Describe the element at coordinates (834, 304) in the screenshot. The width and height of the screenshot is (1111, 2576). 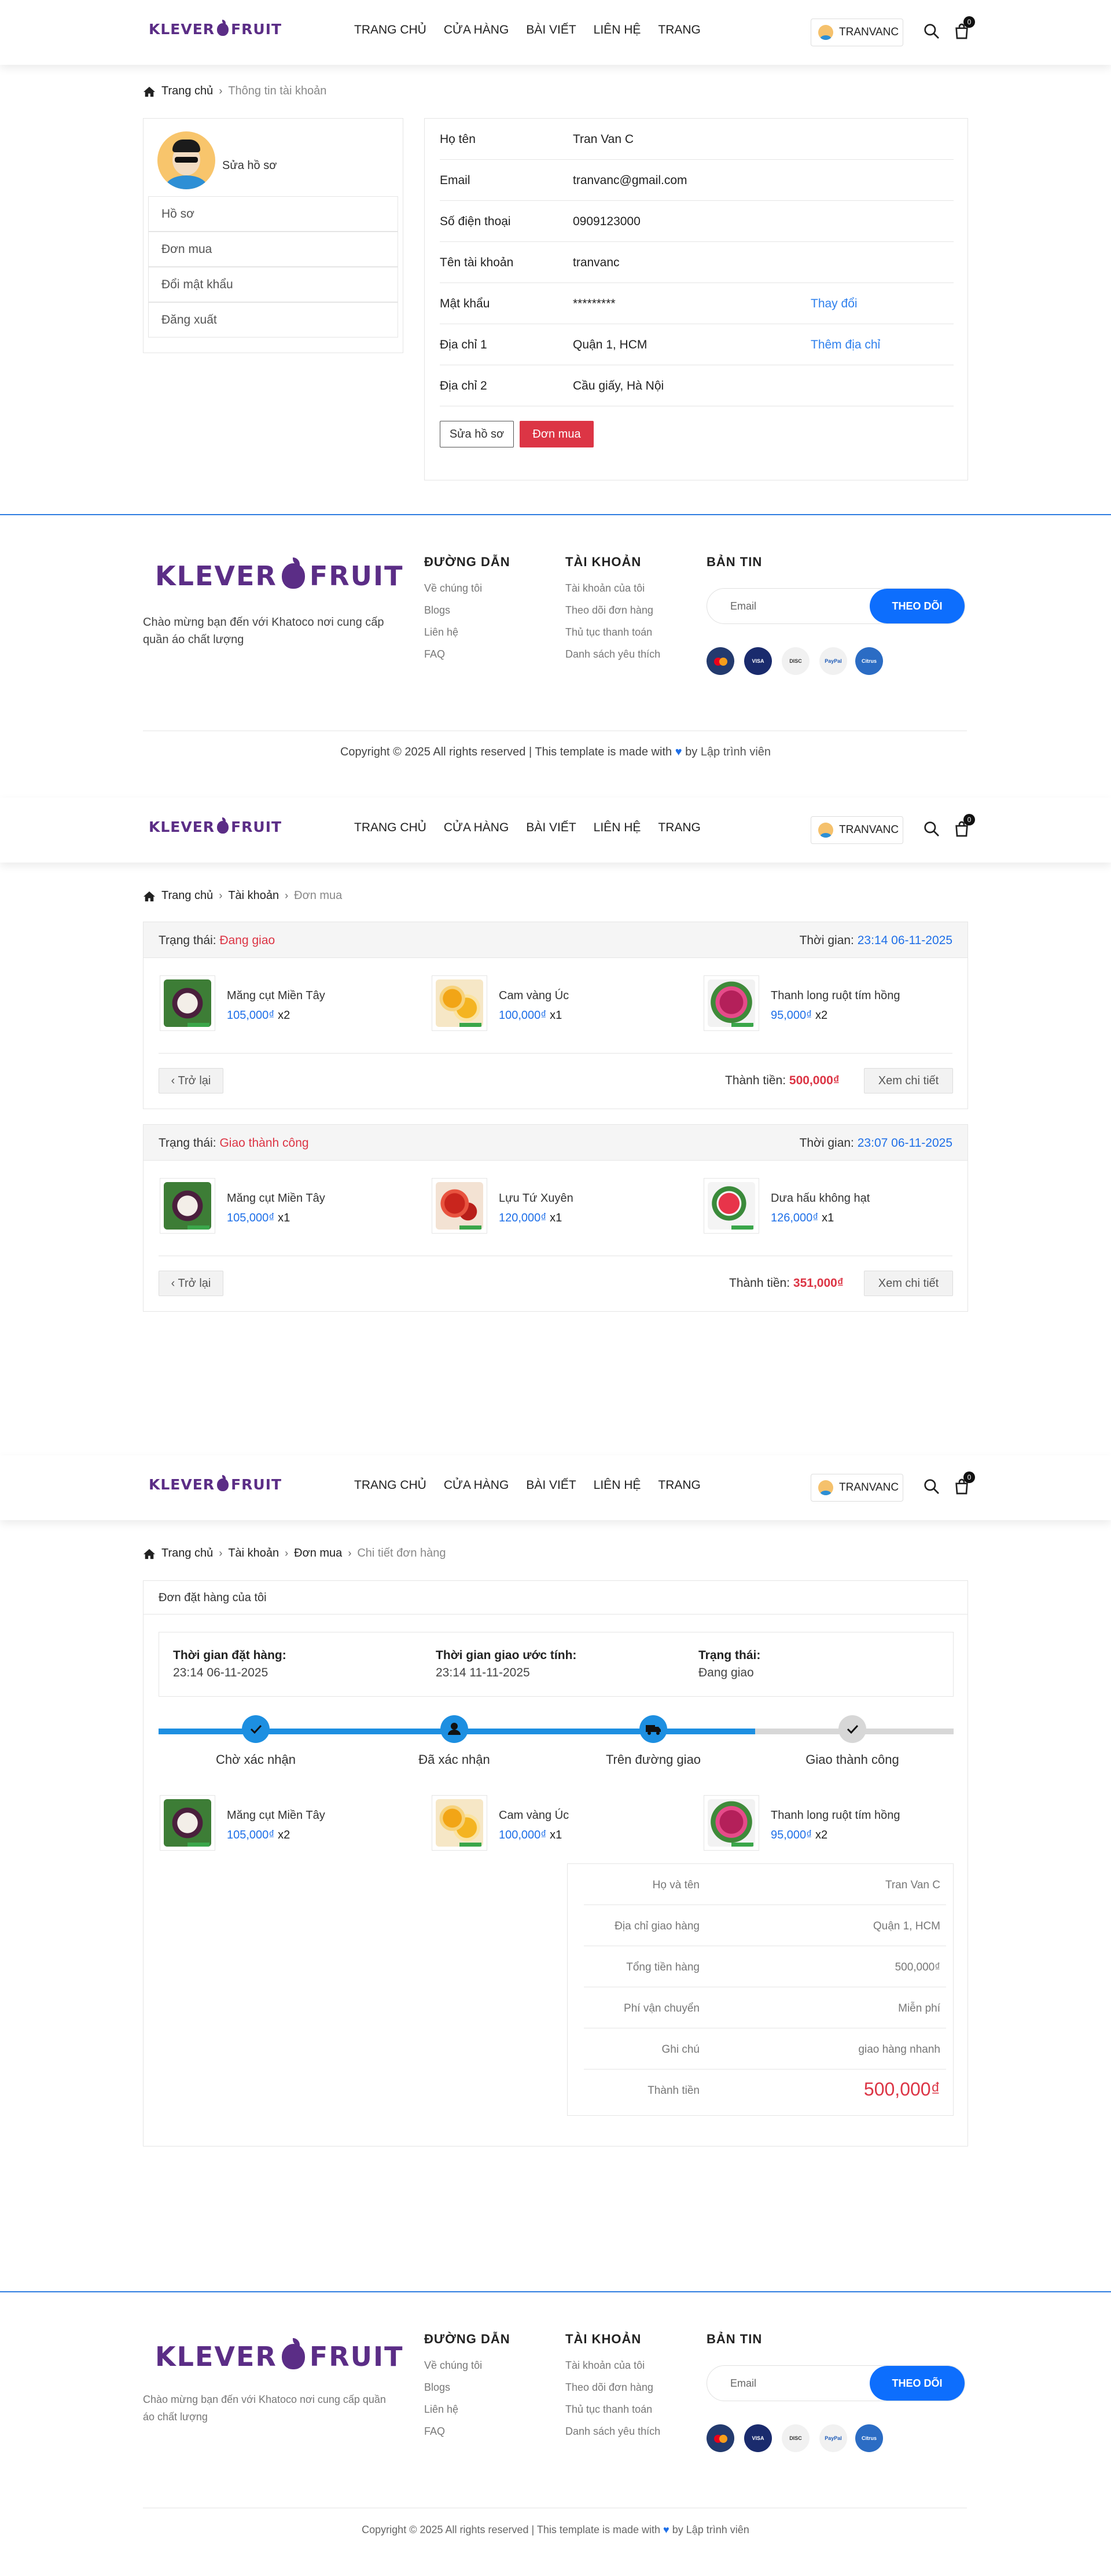
I see `change-password-link: Thay đổi` at that location.